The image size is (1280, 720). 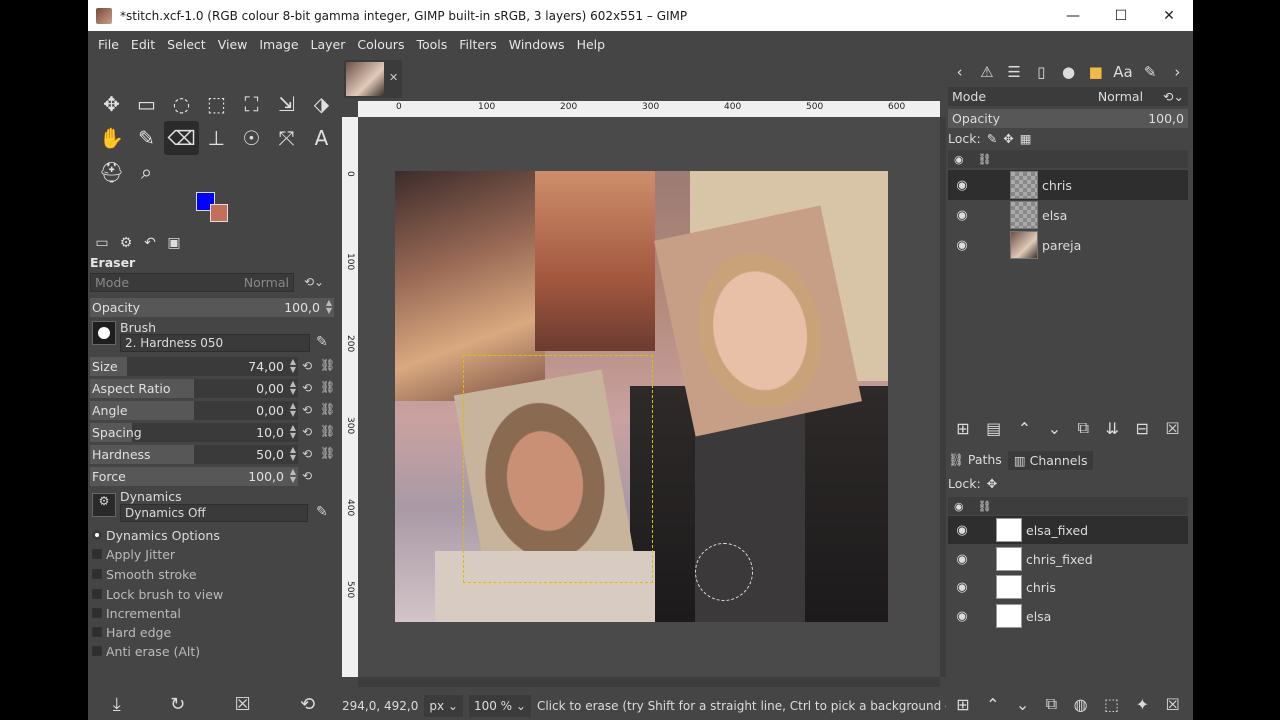 I want to click on fonts-tab-icon: Aa, so click(x=1122, y=72).